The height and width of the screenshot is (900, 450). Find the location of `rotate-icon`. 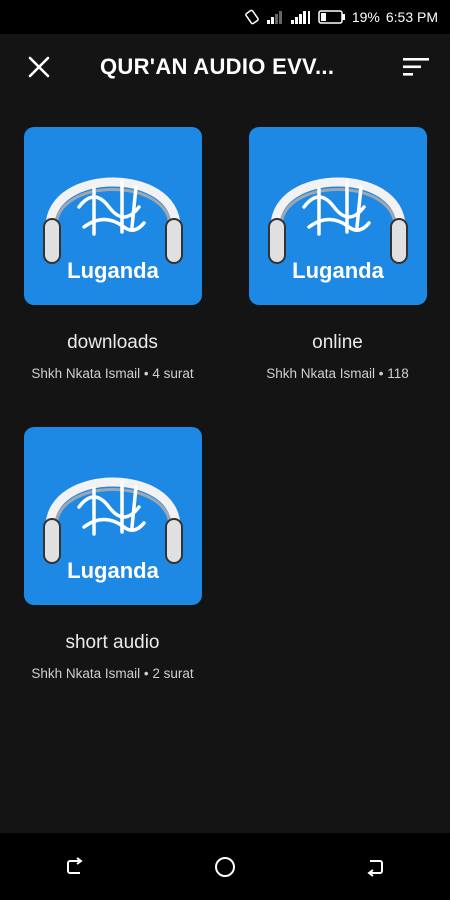

rotate-icon is located at coordinates (252, 17).